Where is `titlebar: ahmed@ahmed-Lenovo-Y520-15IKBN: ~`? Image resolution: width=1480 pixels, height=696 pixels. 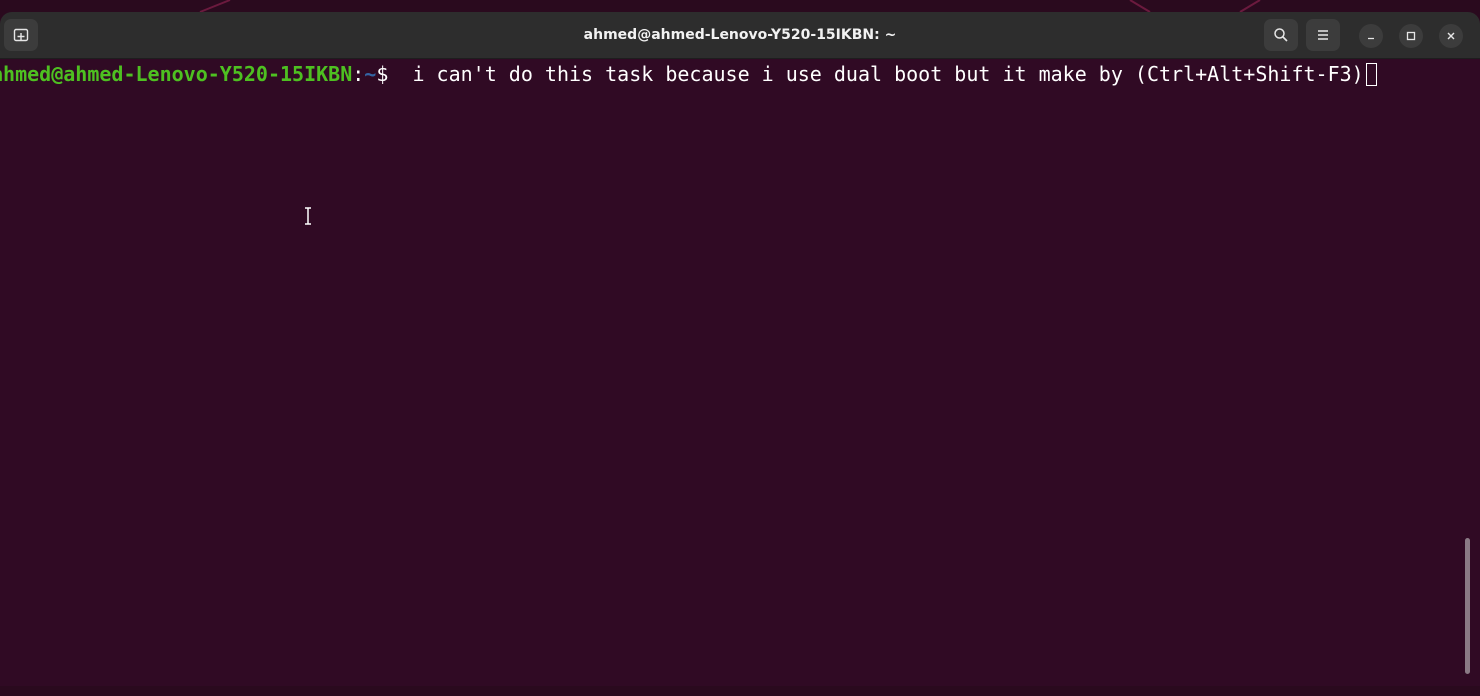 titlebar: ahmed@ahmed-Lenovo-Y520-15IKBN: ~ is located at coordinates (740, 35).